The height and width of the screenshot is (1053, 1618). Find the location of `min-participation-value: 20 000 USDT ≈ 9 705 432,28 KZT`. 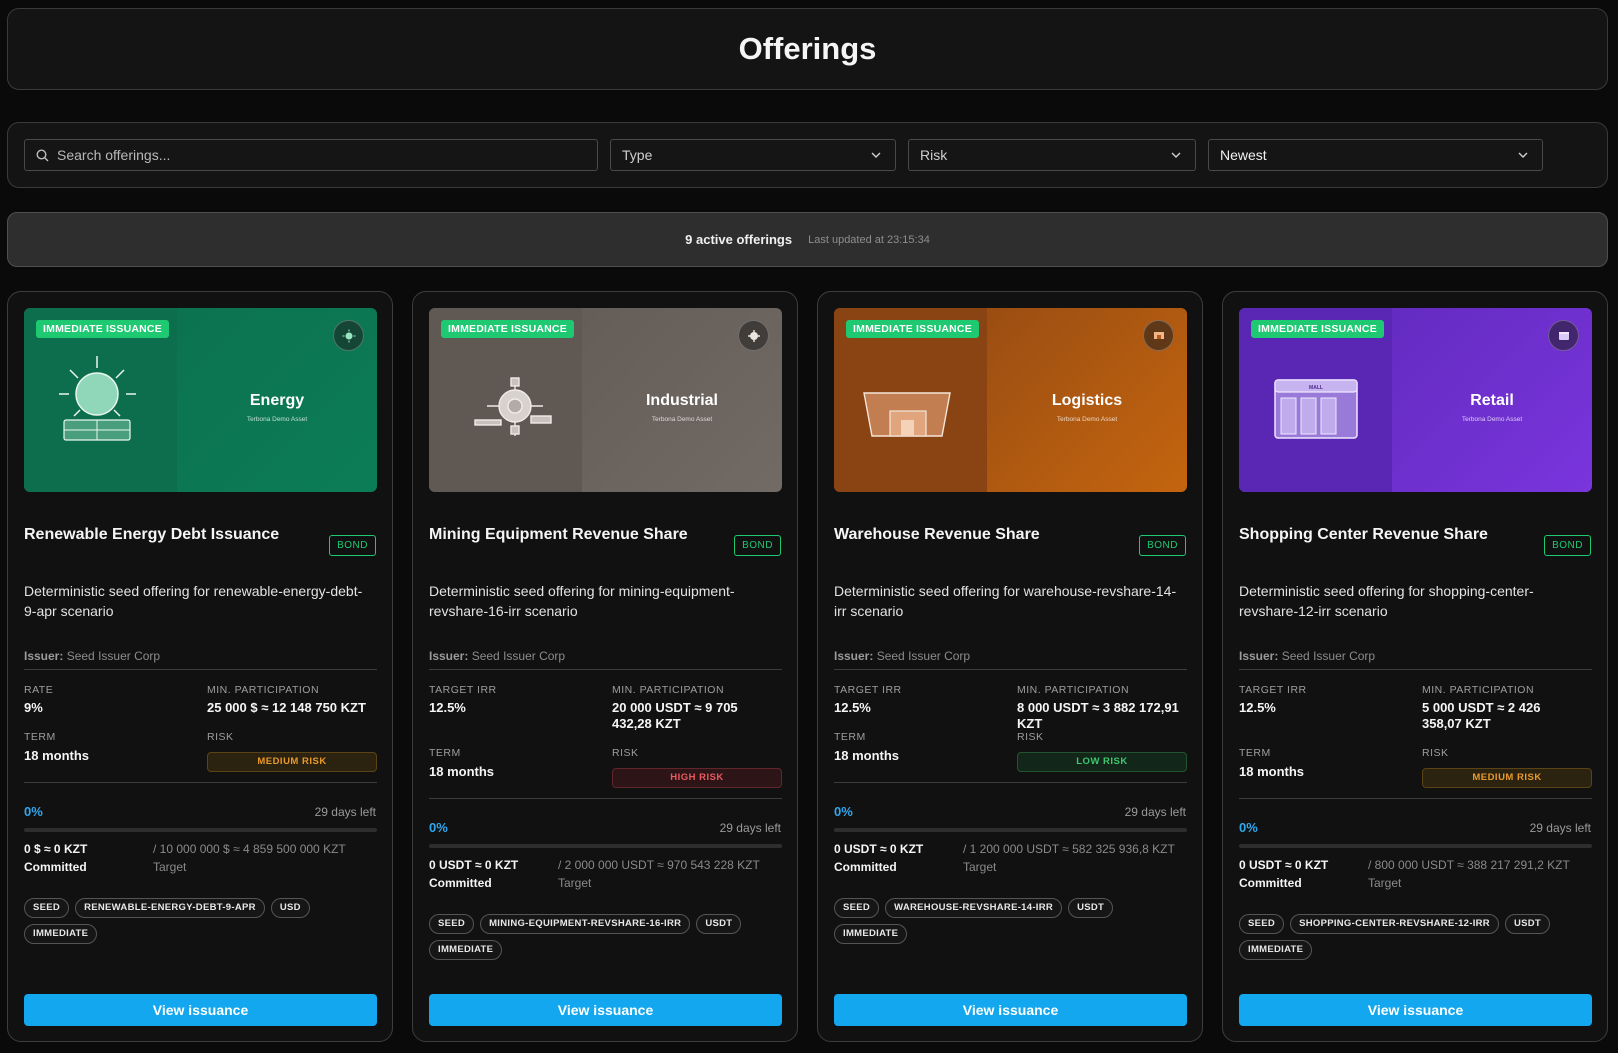

min-participation-value: 20 000 USDT ≈ 9 705 432,28 KZT is located at coordinates (675, 715).